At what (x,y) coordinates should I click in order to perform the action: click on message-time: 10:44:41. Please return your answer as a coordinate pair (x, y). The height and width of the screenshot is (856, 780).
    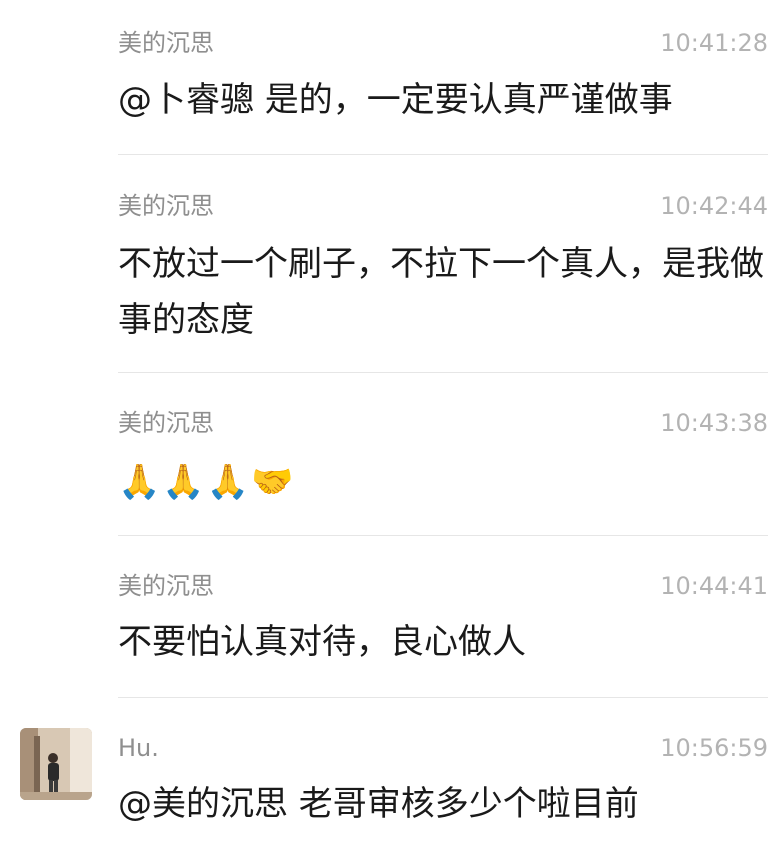
    Looking at the image, I should click on (714, 586).